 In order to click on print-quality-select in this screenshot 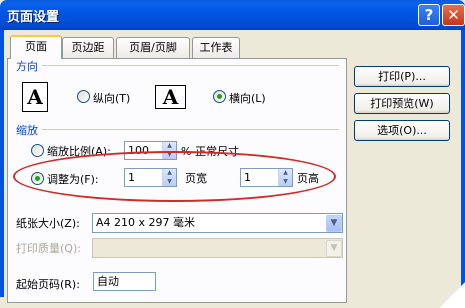, I will do `click(217, 248)`.